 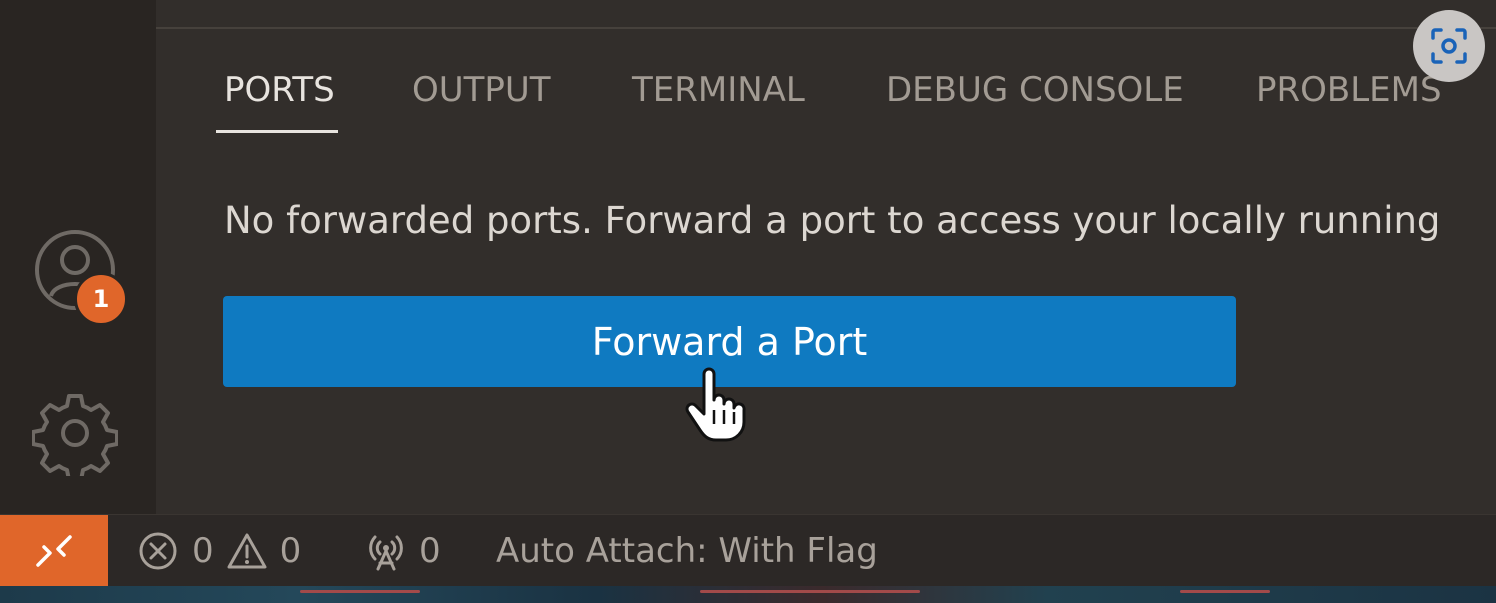 I want to click on error-count: 0, so click(x=203, y=551).